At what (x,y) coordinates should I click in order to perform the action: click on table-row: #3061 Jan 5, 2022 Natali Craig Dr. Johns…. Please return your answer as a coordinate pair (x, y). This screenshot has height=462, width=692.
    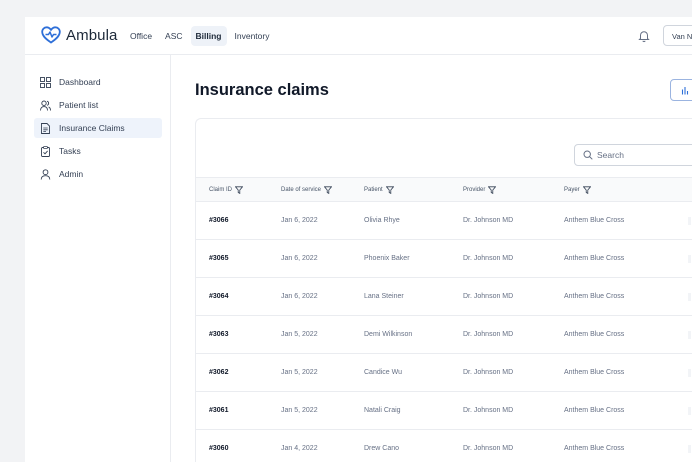
    Looking at the image, I should click on (444, 411).